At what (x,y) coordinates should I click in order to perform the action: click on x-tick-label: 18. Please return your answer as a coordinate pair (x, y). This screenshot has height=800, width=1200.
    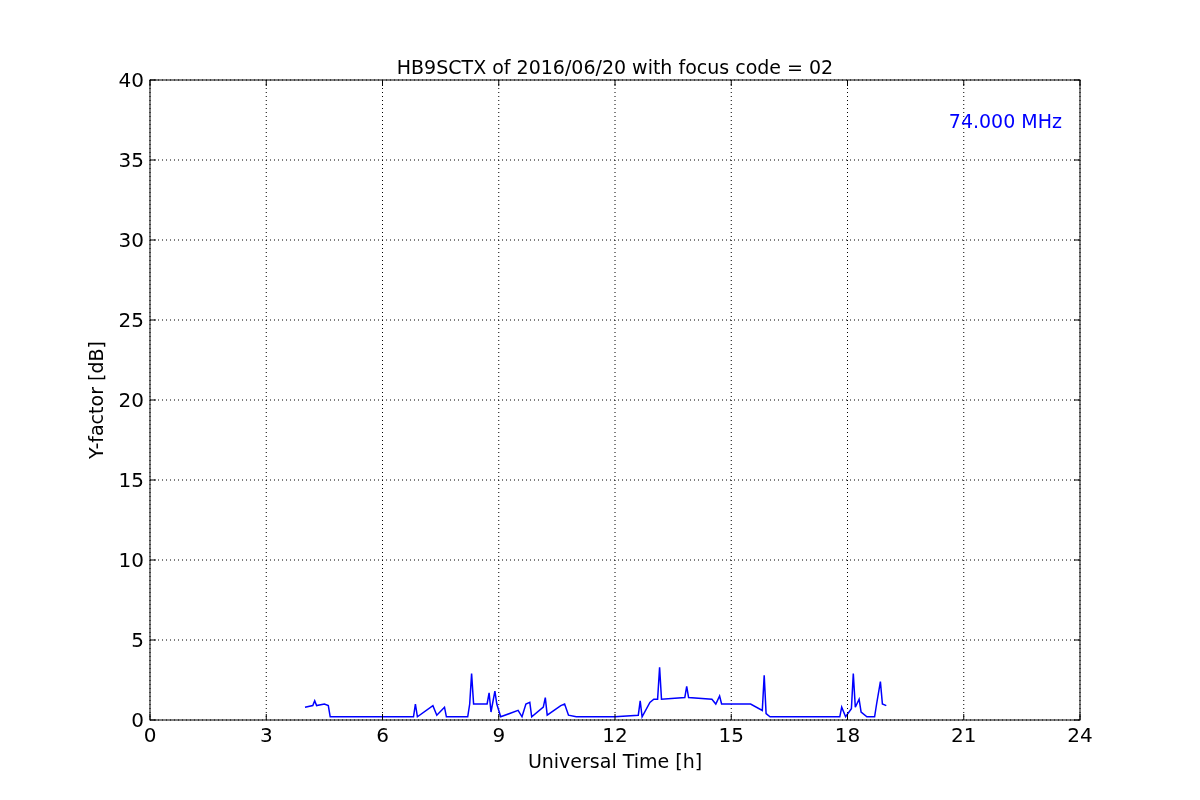
    Looking at the image, I should click on (847, 735).